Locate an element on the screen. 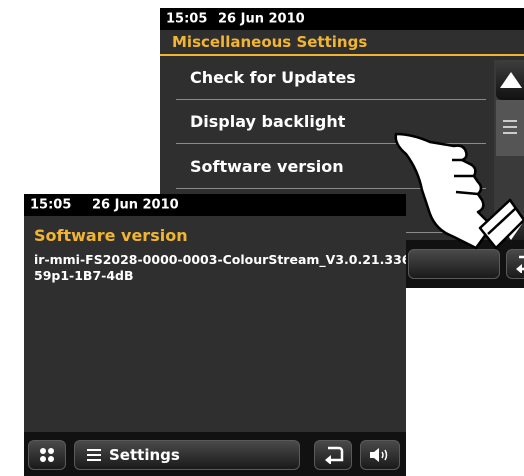  bottom-bar: Settings is located at coordinates (215, 454).